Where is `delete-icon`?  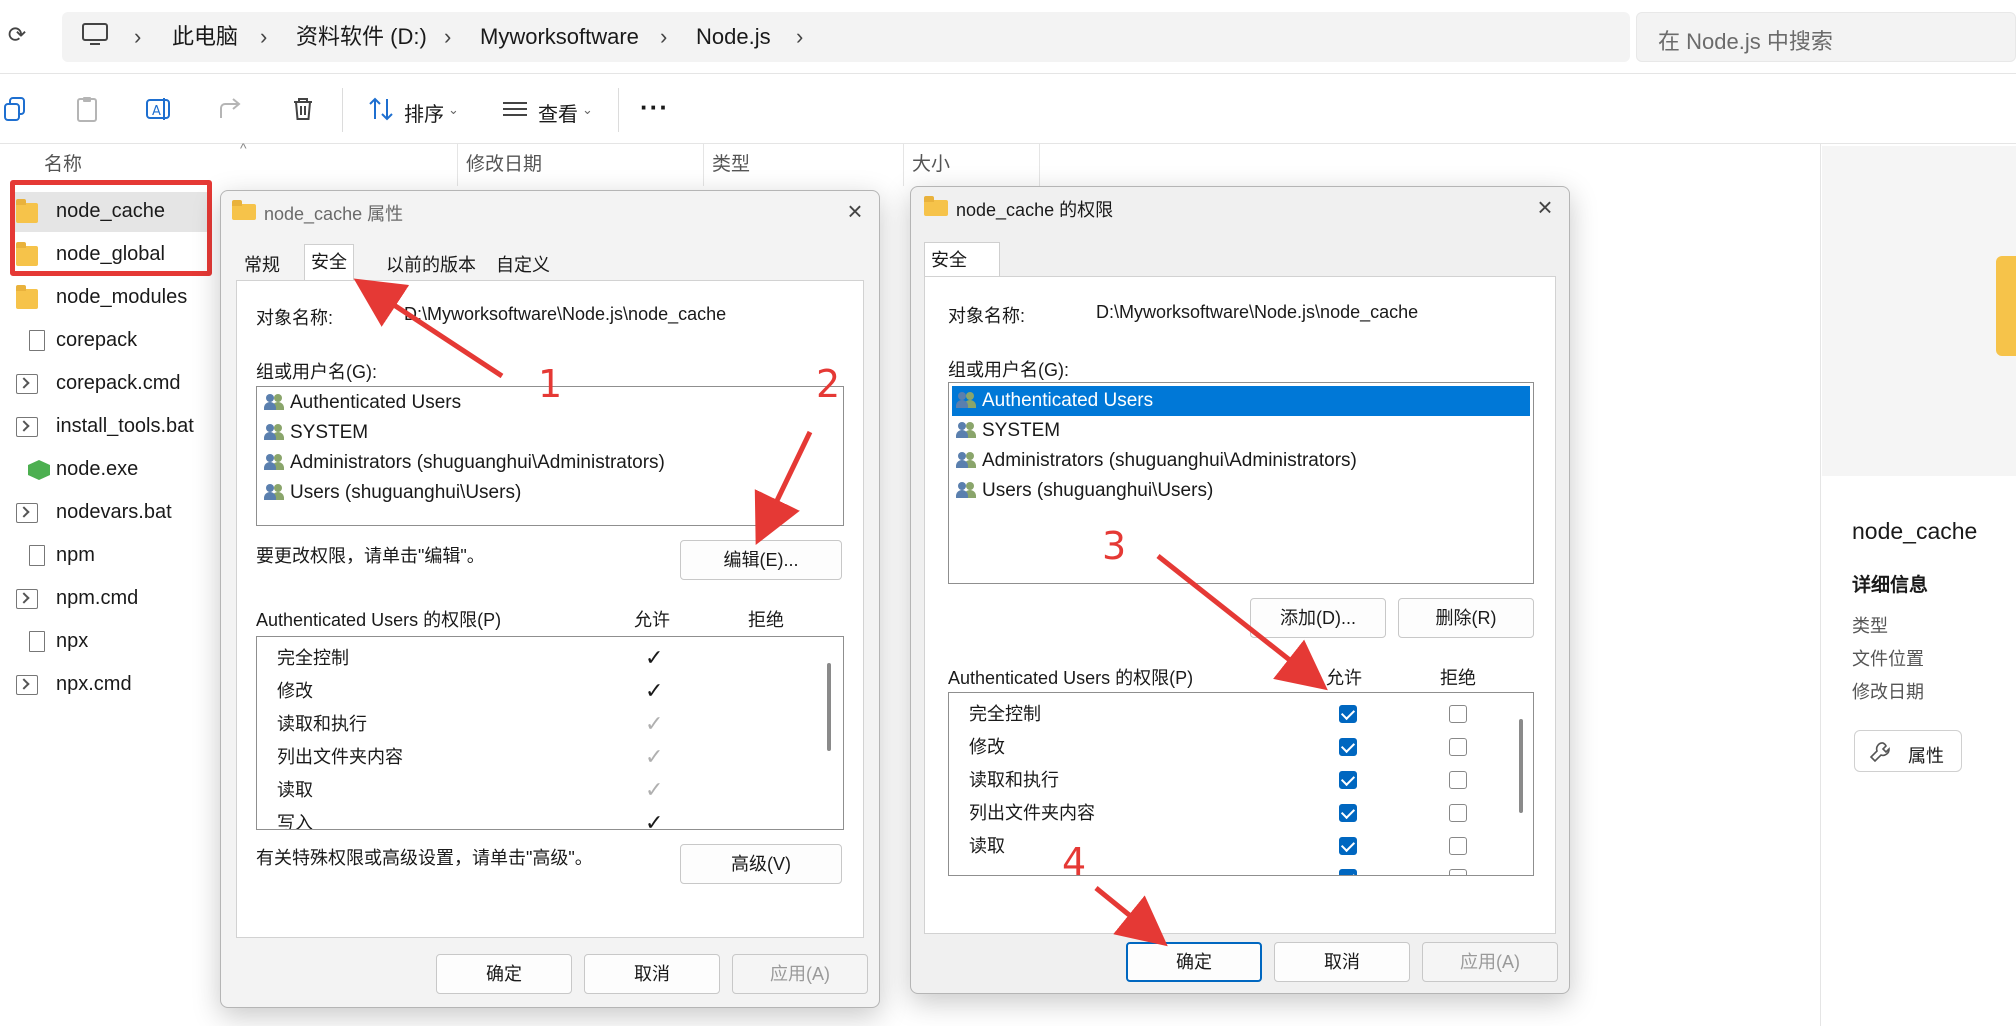
delete-icon is located at coordinates (303, 109).